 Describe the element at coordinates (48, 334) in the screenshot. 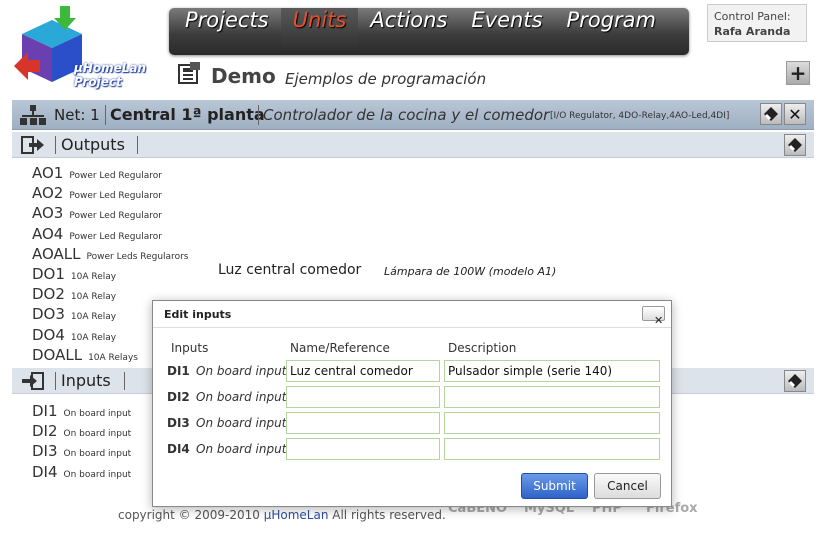

I see `output-code: DO4` at that location.